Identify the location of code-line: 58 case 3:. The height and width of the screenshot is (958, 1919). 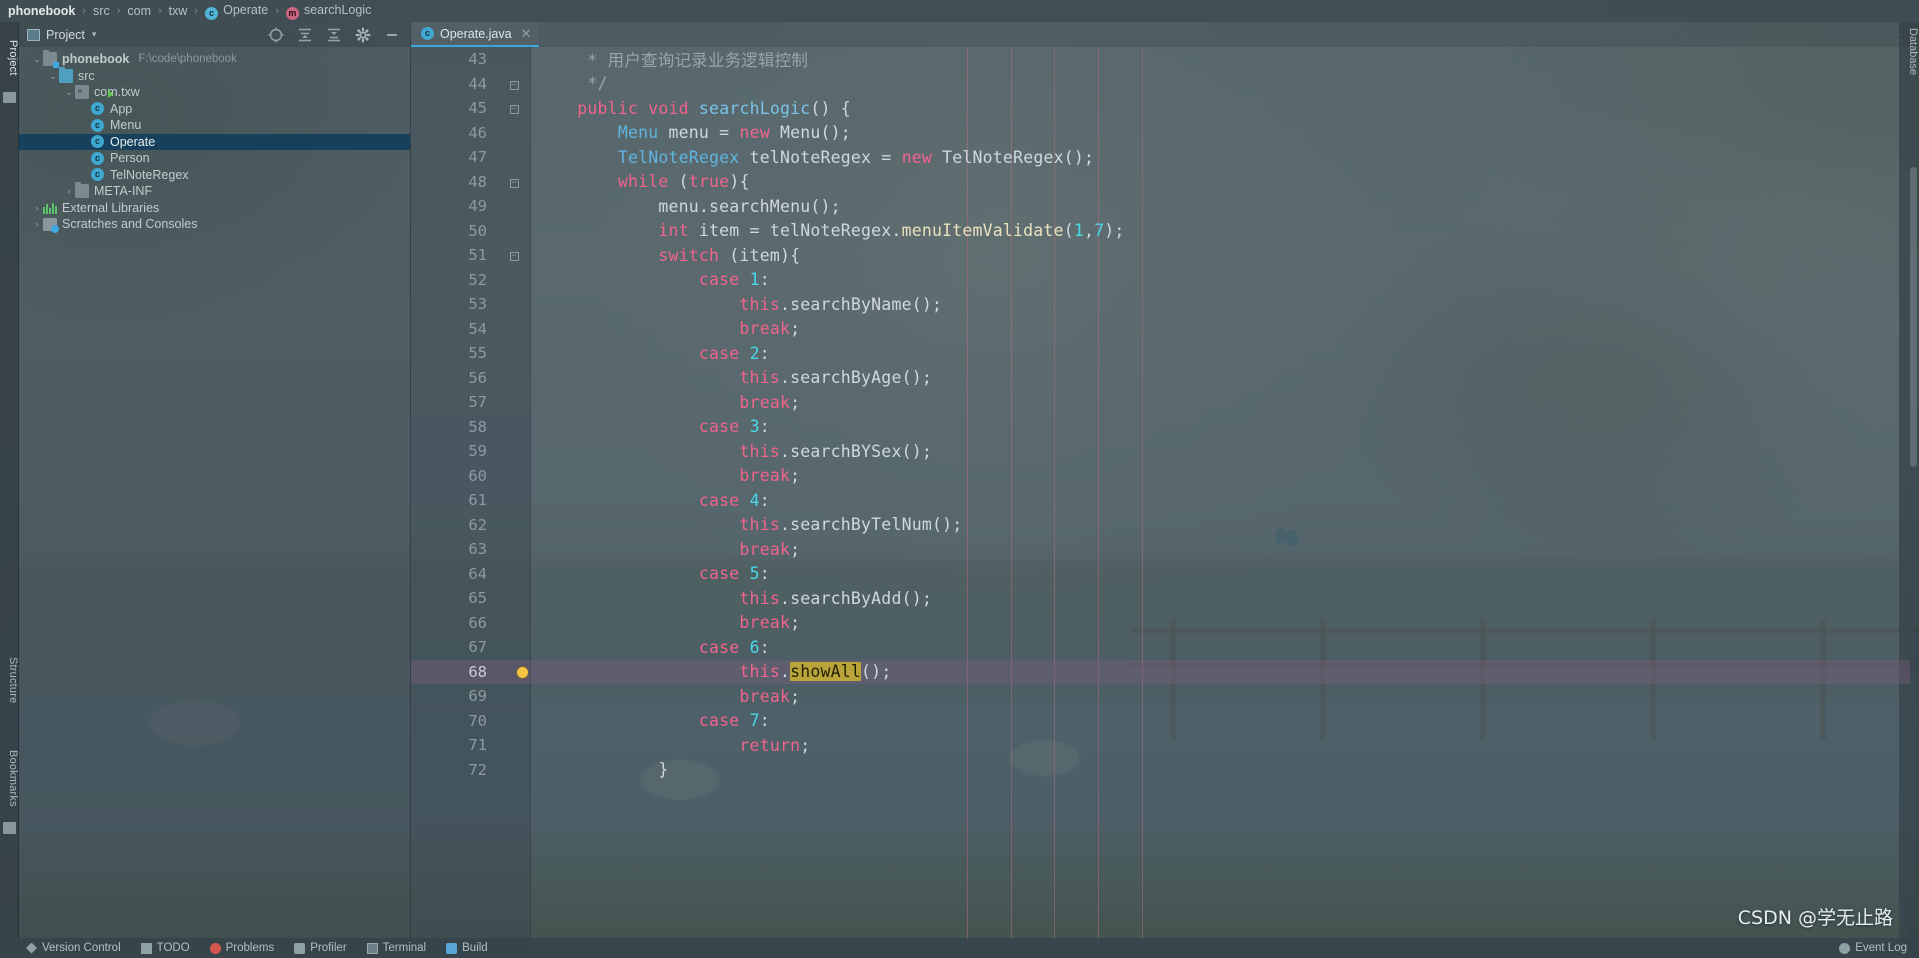
(1160, 427).